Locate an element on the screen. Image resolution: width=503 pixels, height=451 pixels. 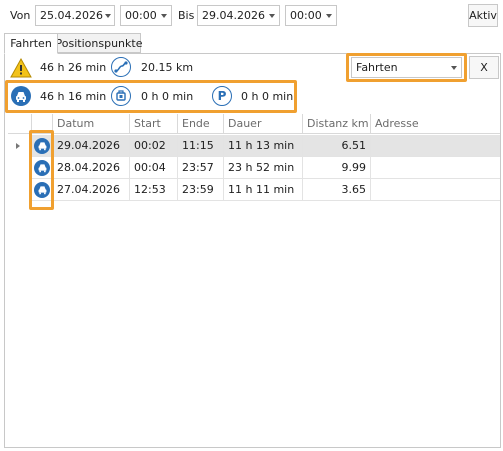
to-time-value: 00:00 is located at coordinates (306, 15).